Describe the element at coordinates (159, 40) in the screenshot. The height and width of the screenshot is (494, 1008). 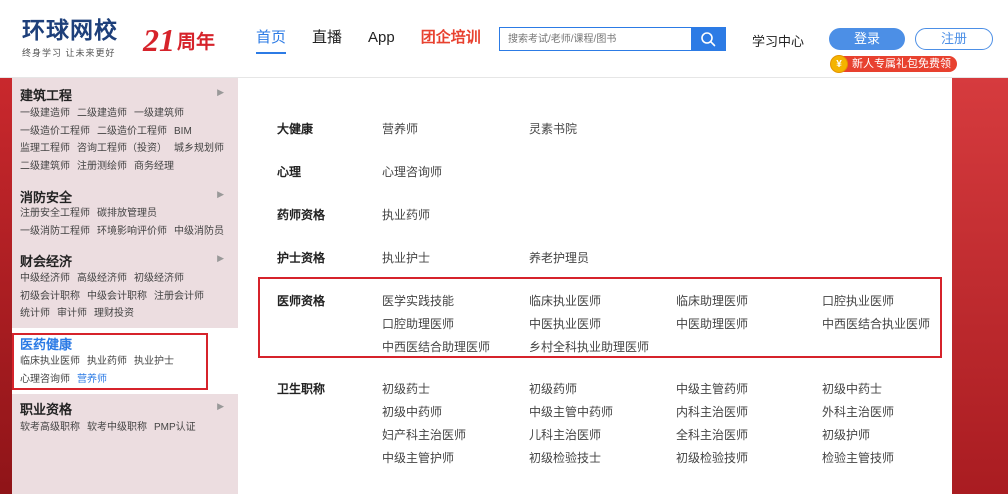
I see `anniversary-number: 21` at that location.